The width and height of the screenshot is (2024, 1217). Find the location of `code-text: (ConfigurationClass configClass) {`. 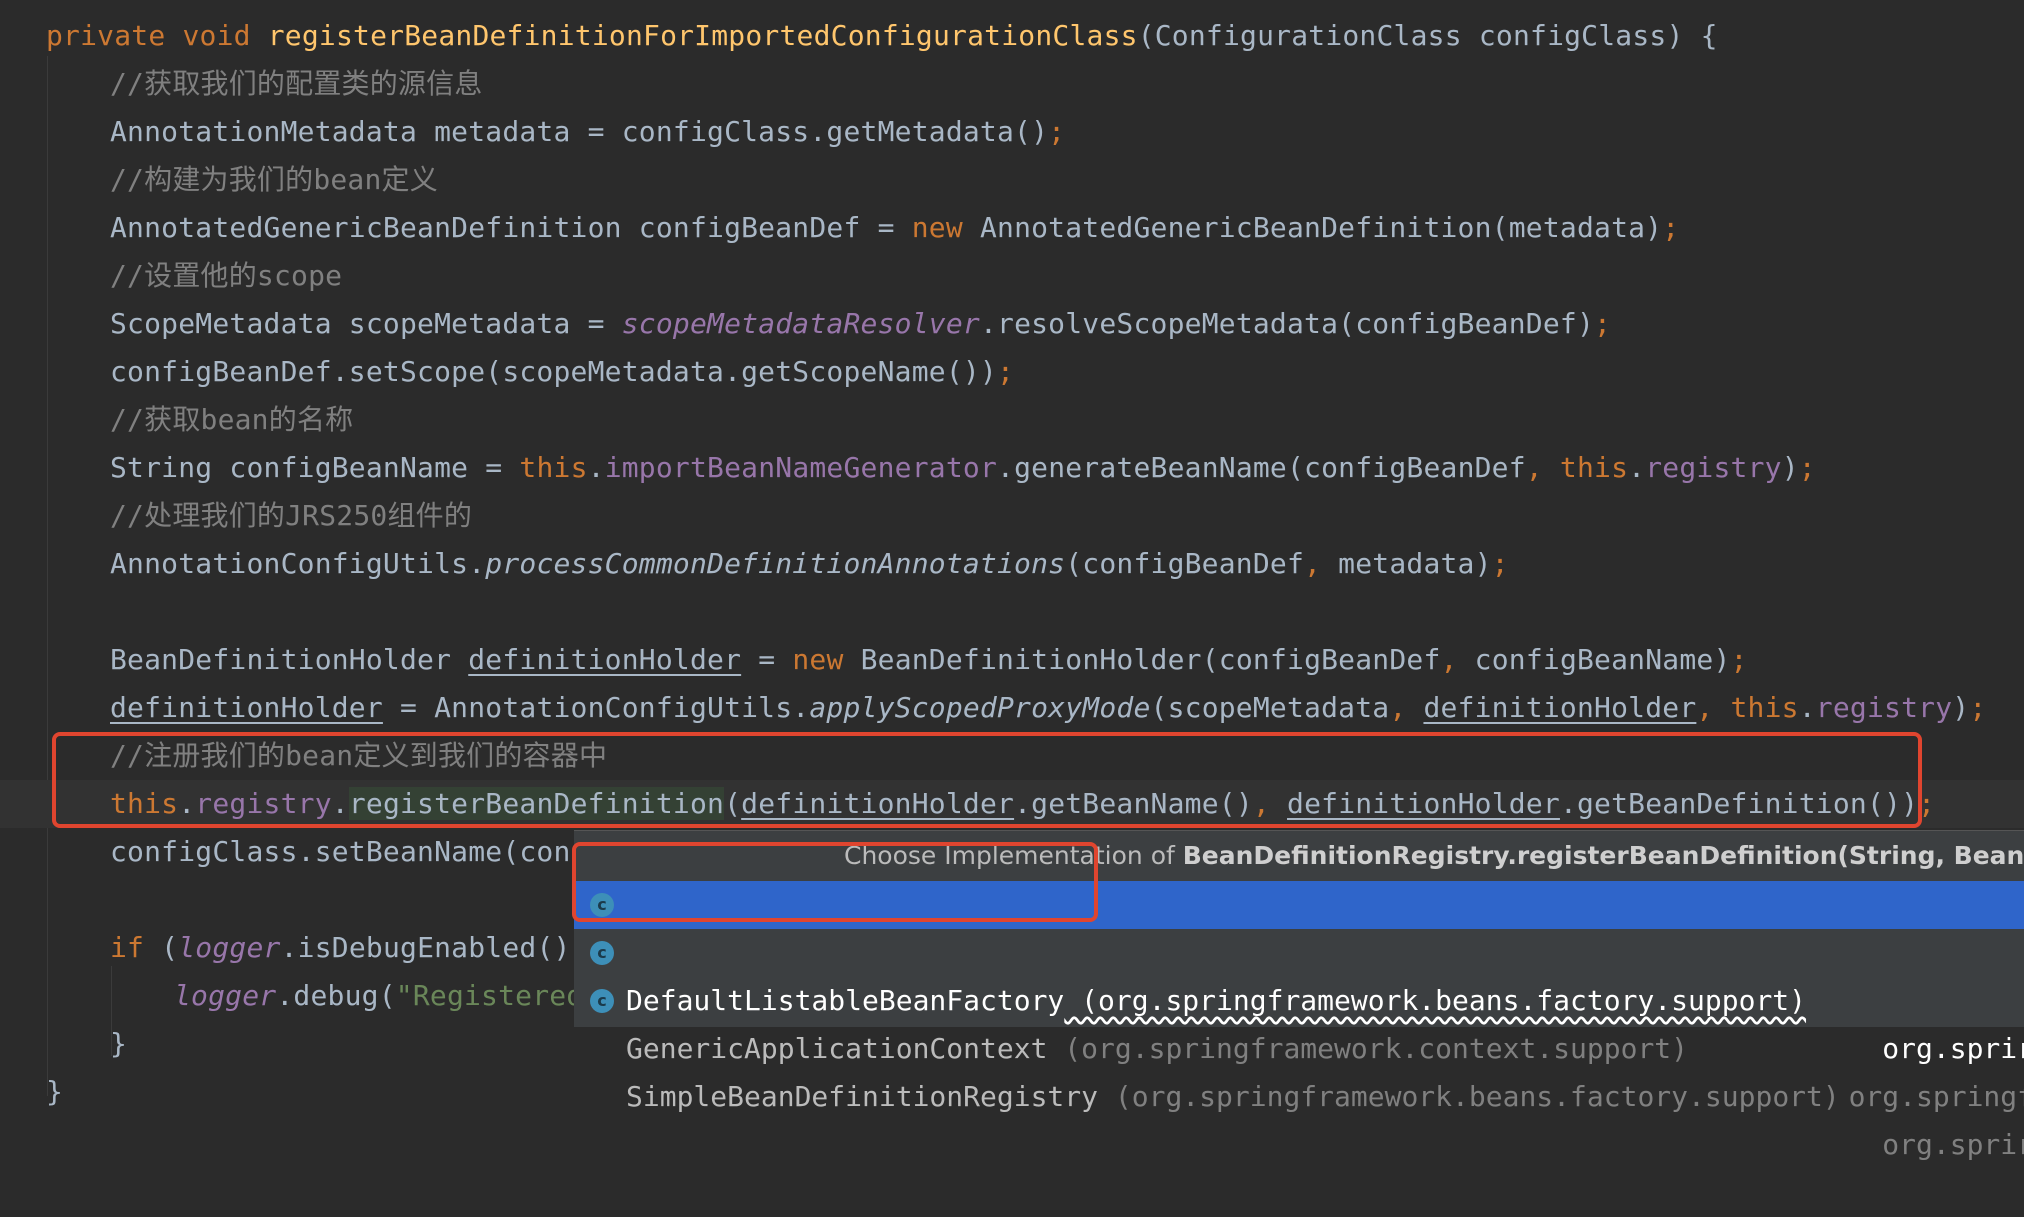

code-text: (ConfigurationClass configClass) { is located at coordinates (1427, 35).